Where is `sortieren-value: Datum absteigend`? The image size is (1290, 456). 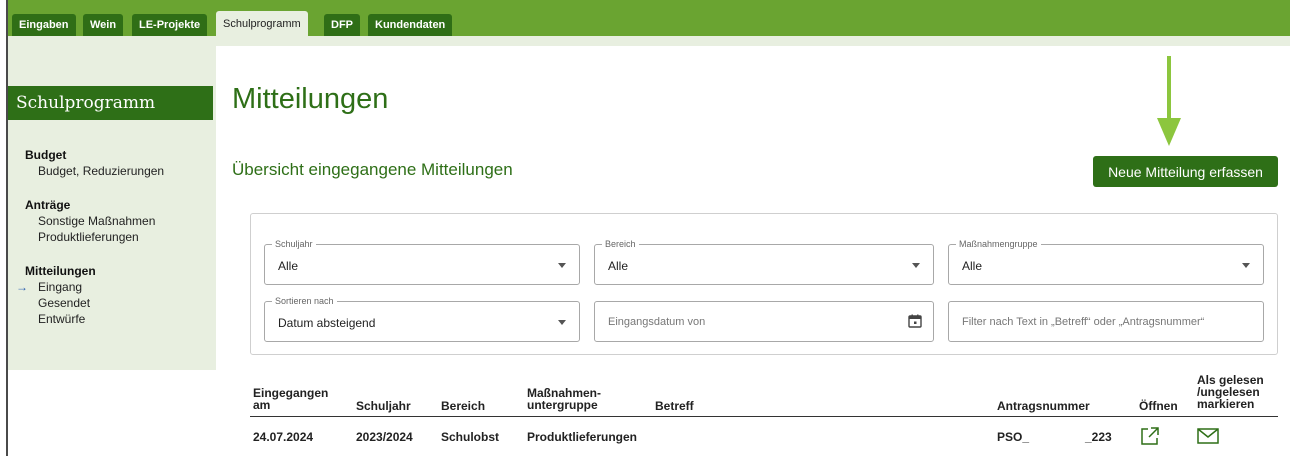
sortieren-value: Datum absteigend is located at coordinates (327, 323).